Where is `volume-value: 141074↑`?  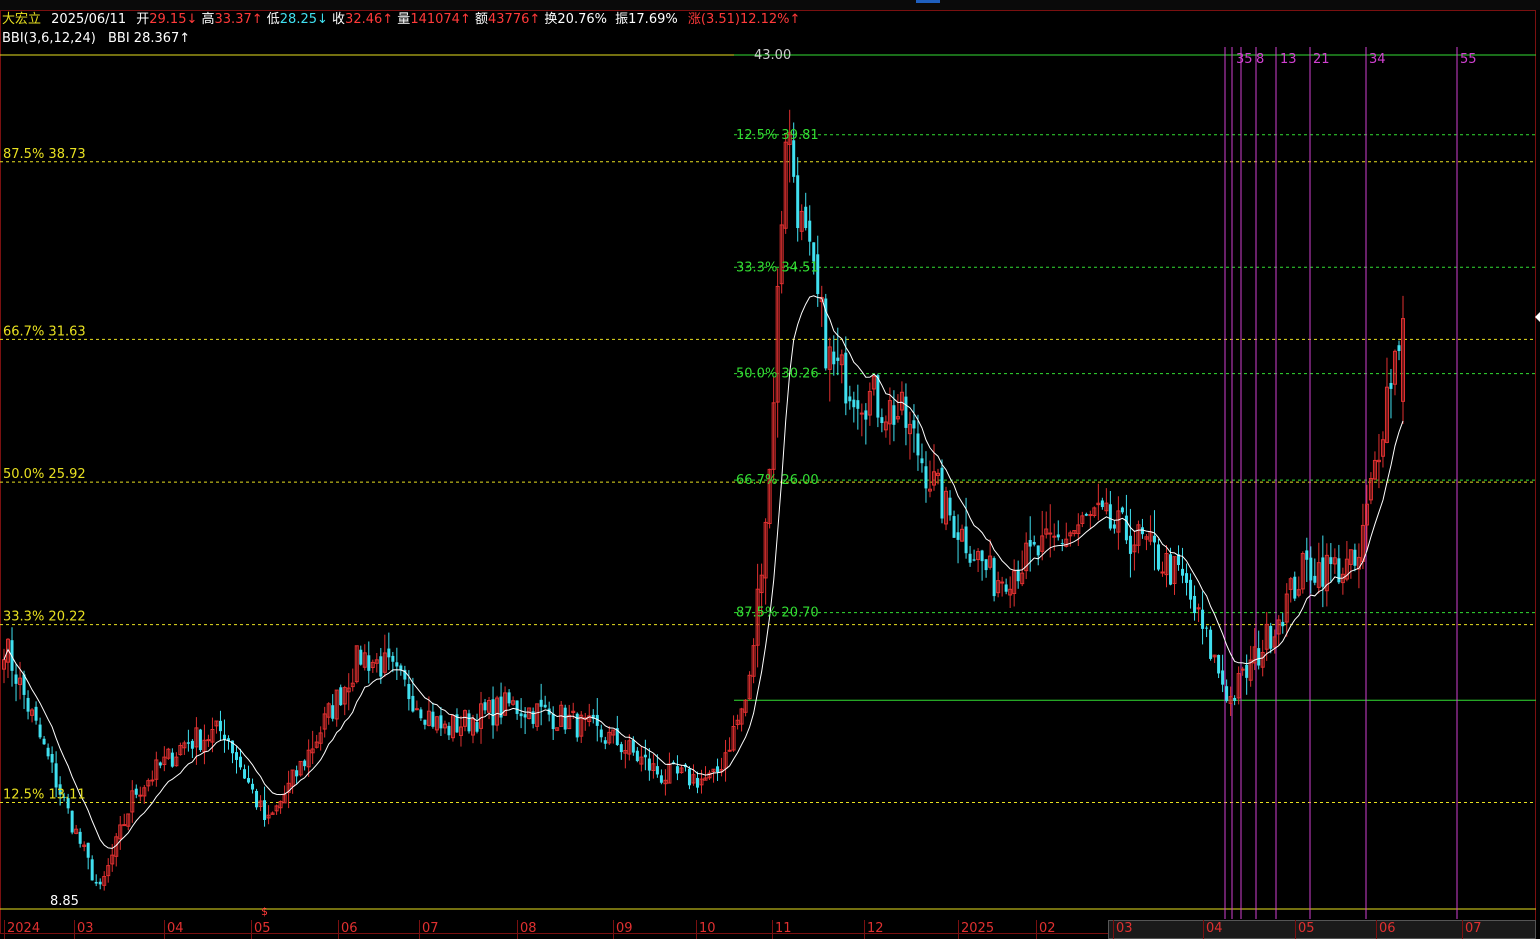
volume-value: 141074↑ is located at coordinates (440, 19).